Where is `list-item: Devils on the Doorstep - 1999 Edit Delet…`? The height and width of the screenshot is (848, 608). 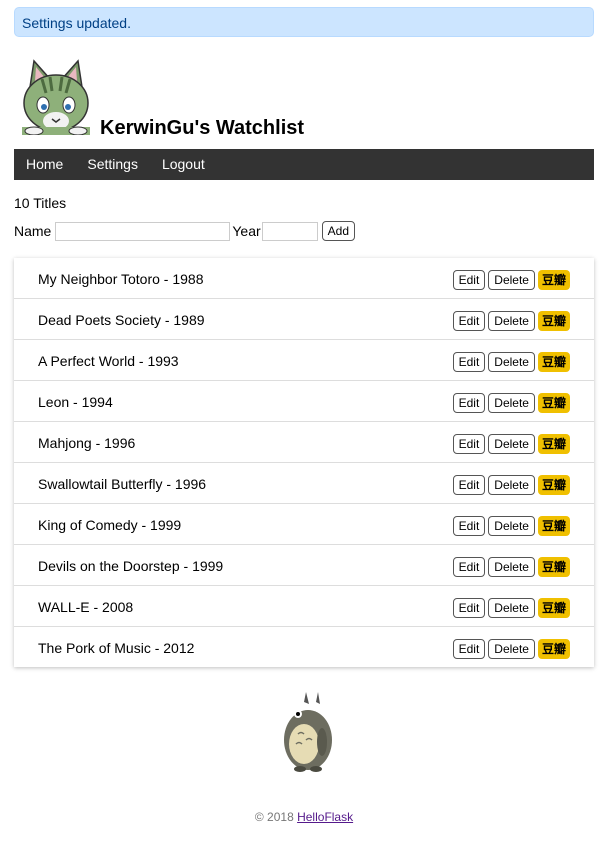 list-item: Devils on the Doorstep - 1999 Edit Delet… is located at coordinates (304, 565).